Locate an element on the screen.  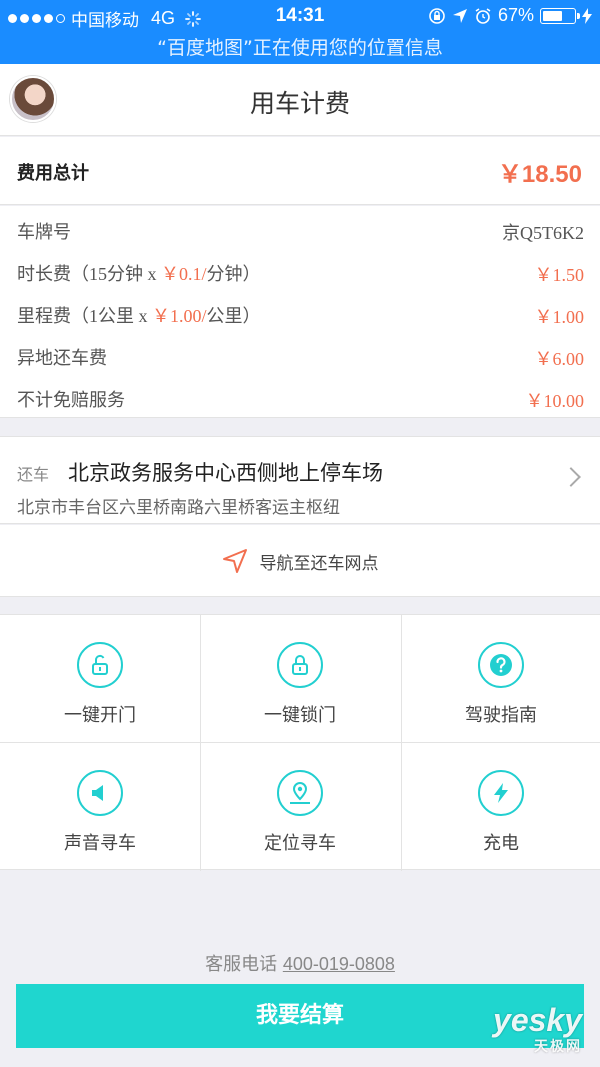
fee-total-row: 费用总计 ￥18.50 is located at coordinates (300, 171).